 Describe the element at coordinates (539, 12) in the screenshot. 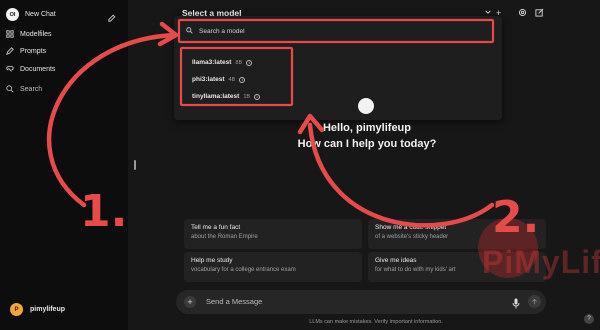

I see `new-chat-icon` at that location.